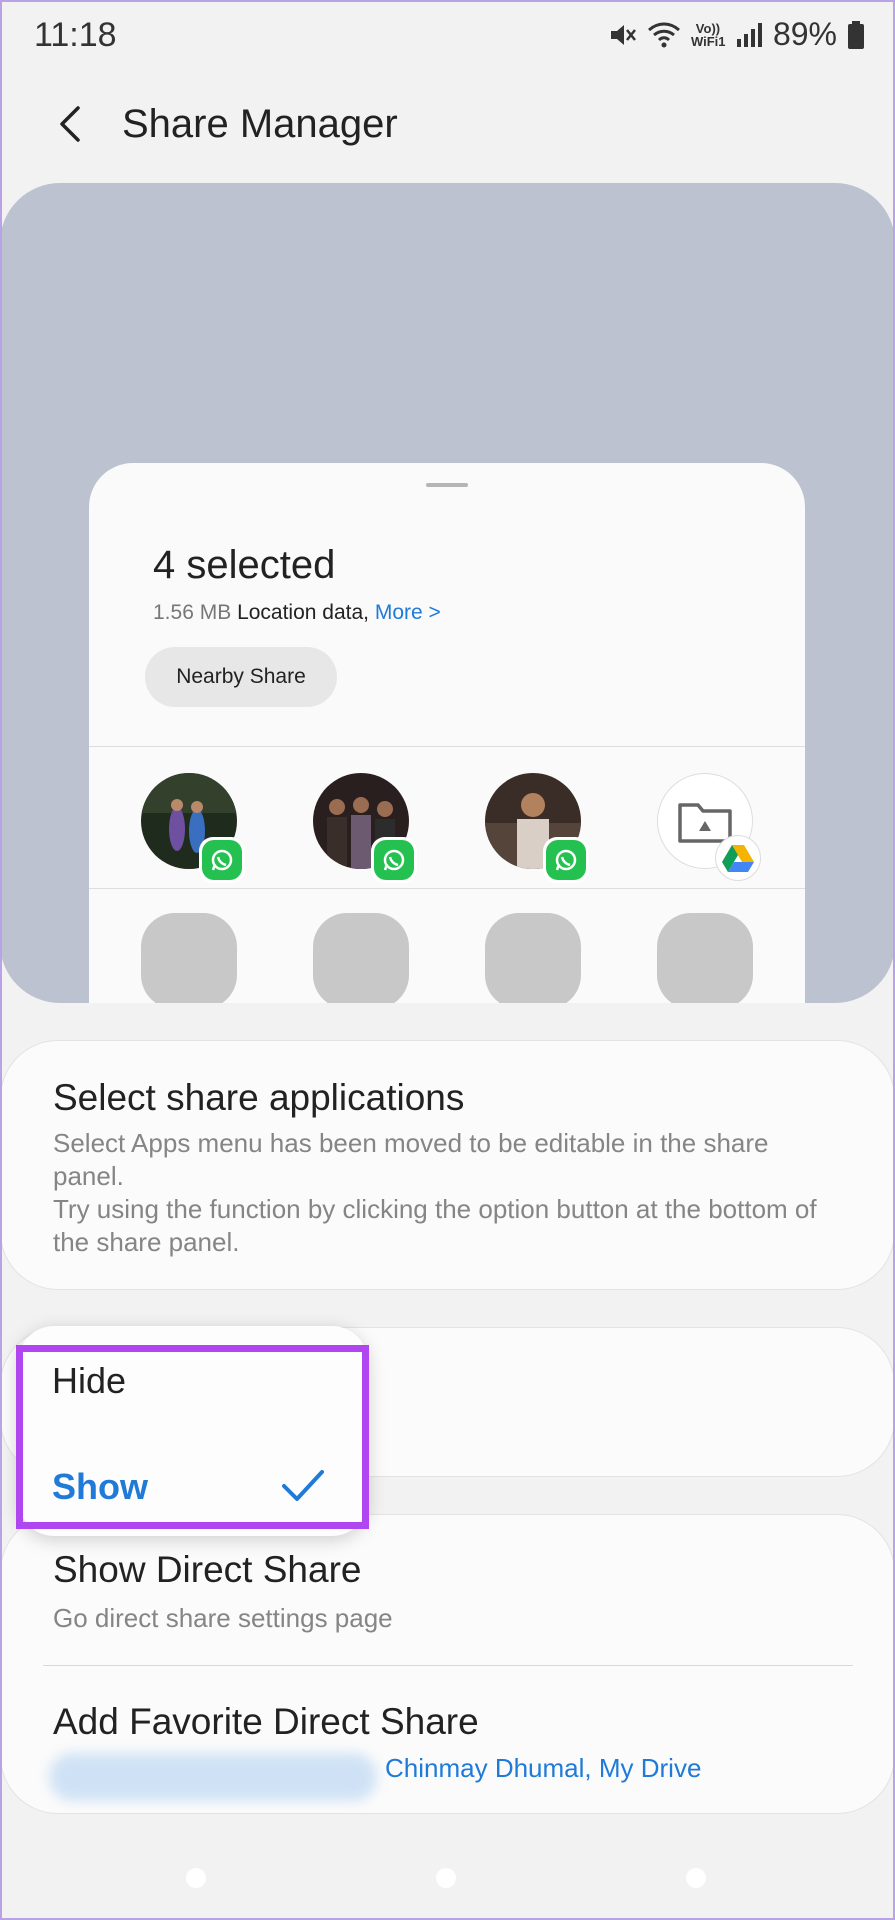 Image resolution: width=895 pixels, height=1920 pixels. Describe the element at coordinates (303, 612) in the screenshot. I see `location-data-label: Location data,` at that location.